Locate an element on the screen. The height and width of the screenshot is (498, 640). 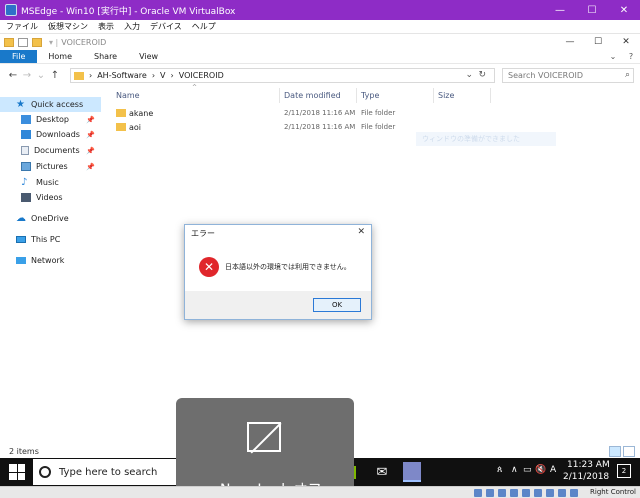
minimize-button: — is located at coordinates (560, 10).